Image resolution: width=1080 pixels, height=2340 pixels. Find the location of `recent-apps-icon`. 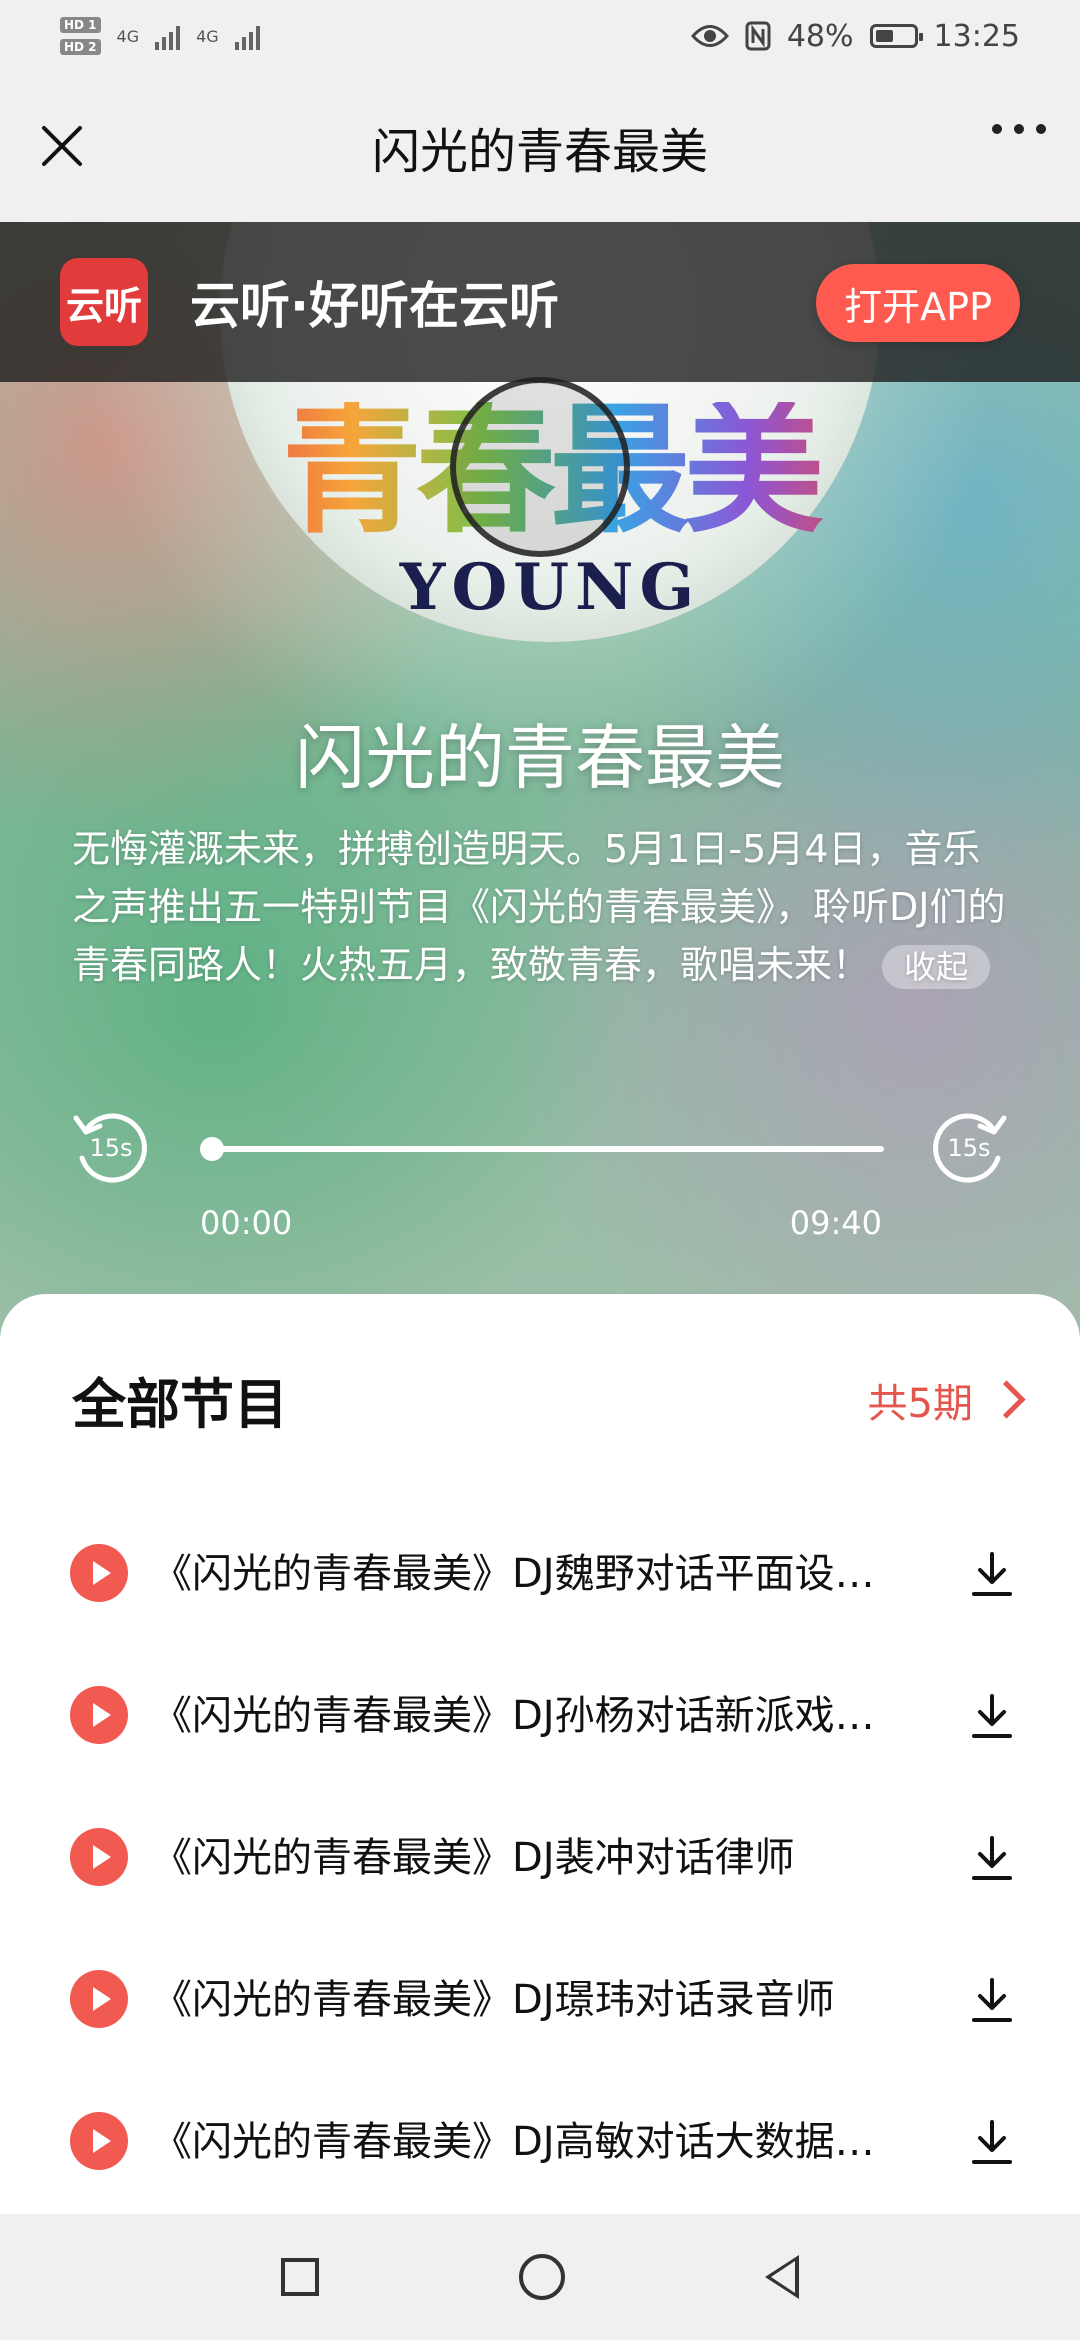

recent-apps-icon is located at coordinates (300, 2277).